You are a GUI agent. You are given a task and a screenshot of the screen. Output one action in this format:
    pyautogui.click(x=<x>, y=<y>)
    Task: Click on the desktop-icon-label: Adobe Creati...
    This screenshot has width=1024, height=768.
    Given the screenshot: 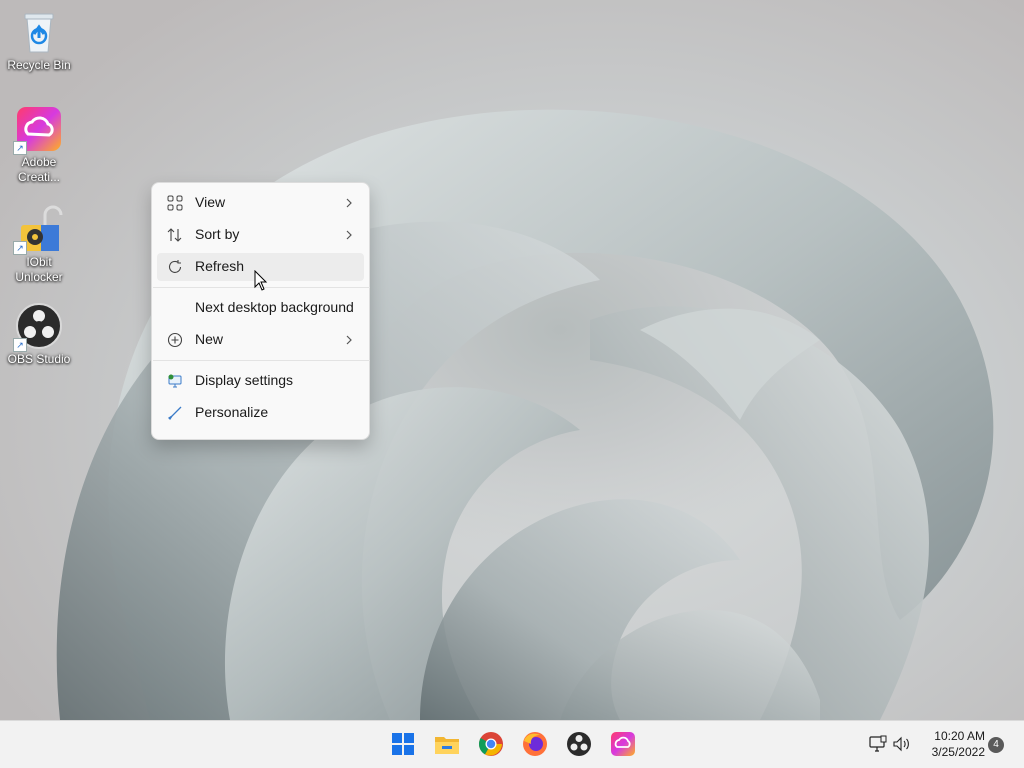 What is the action you would take?
    pyautogui.click(x=38, y=169)
    